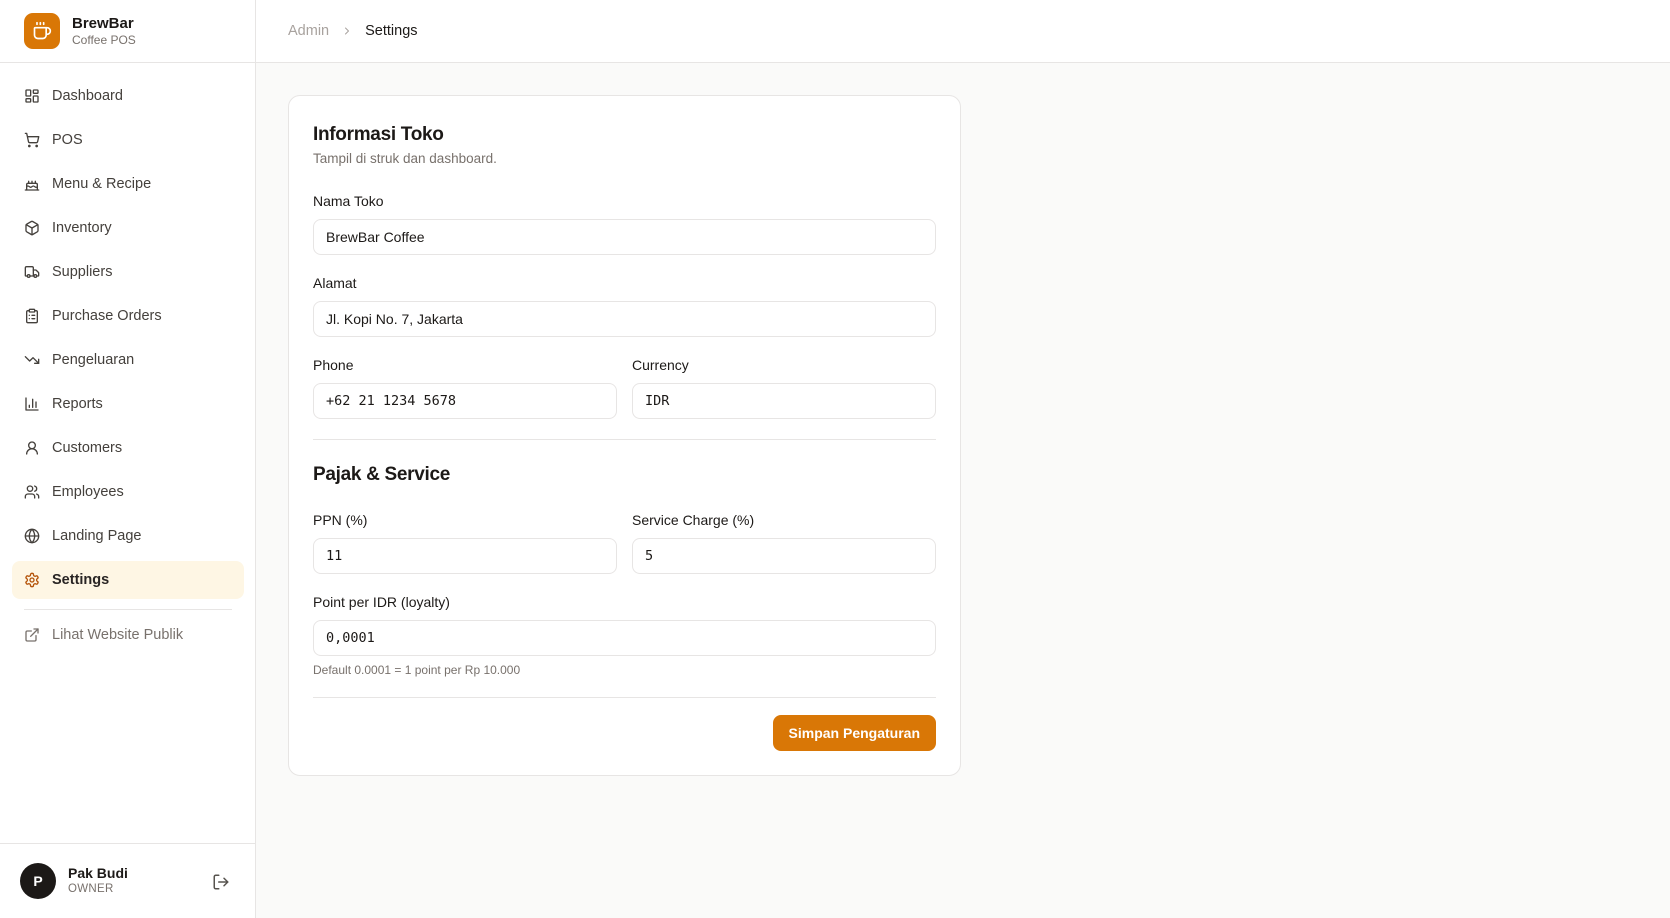 The height and width of the screenshot is (918, 1670). Describe the element at coordinates (107, 316) in the screenshot. I see `sidebar-item-label: Purchase Orders` at that location.